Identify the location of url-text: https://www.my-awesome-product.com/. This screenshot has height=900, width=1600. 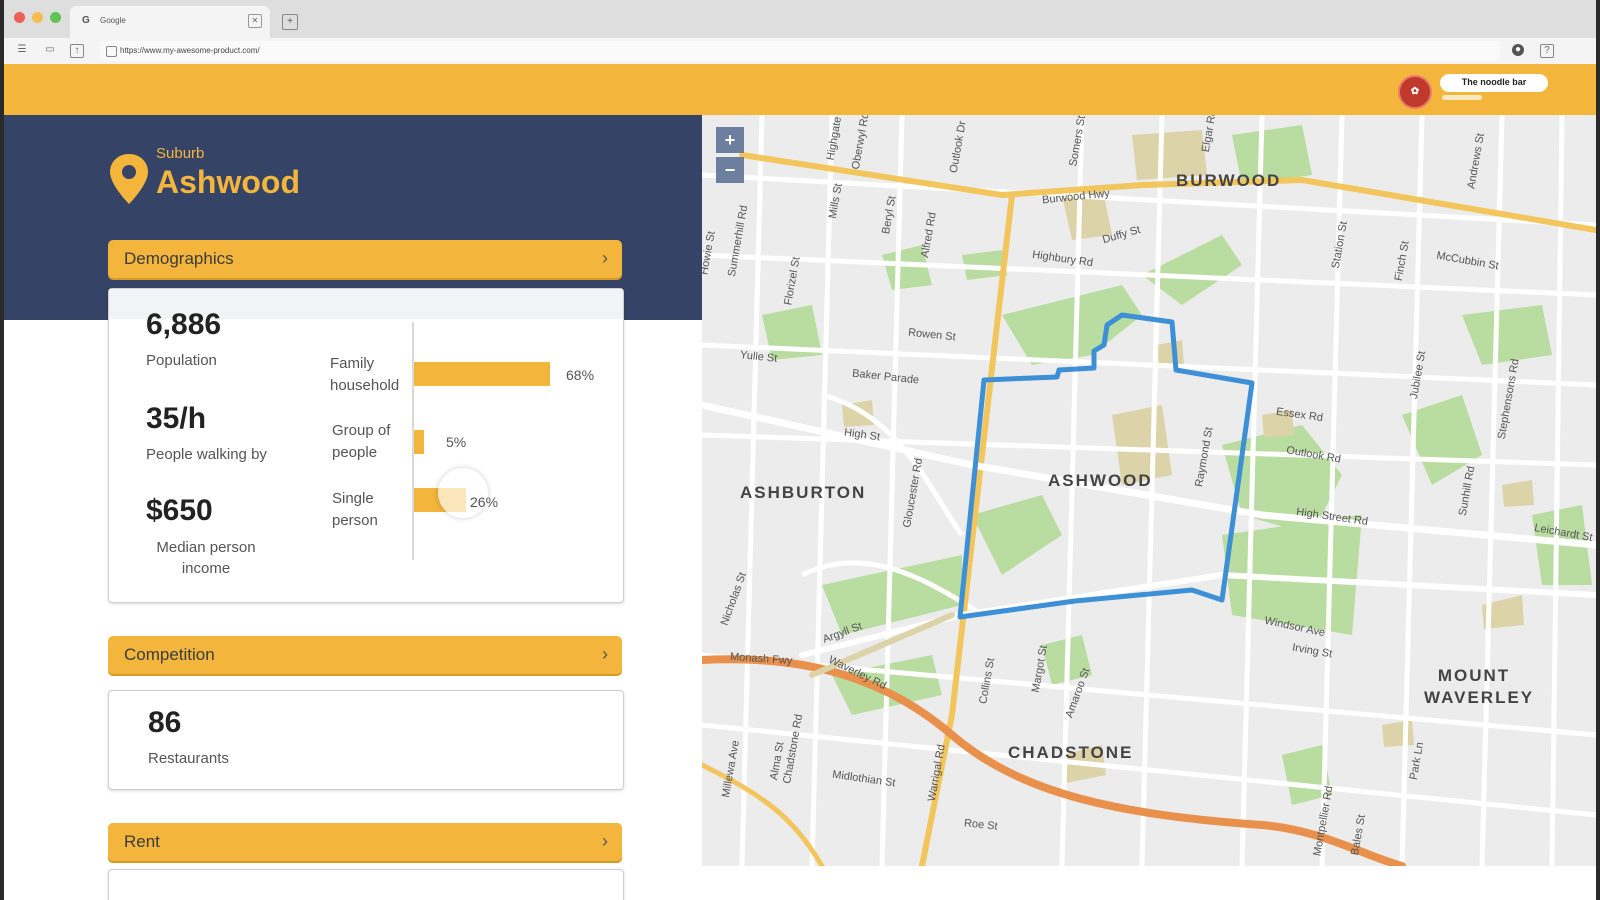
(190, 50).